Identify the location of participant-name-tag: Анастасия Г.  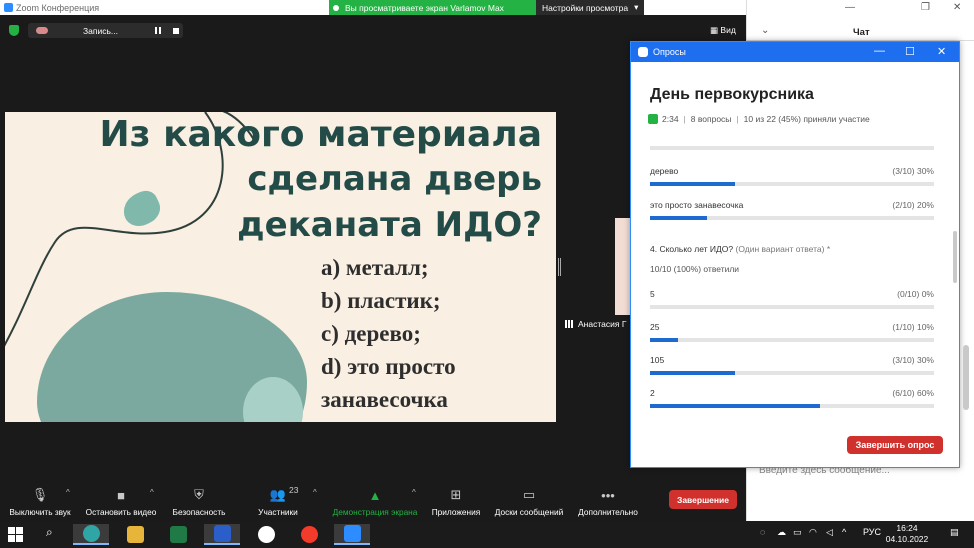
(595, 324).